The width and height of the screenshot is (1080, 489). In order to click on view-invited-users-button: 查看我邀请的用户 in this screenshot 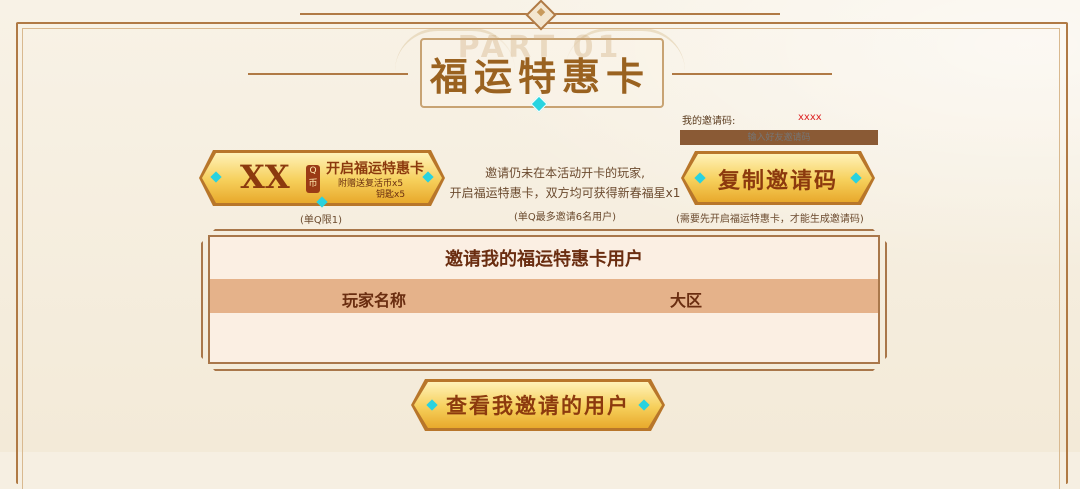, I will do `click(538, 405)`.